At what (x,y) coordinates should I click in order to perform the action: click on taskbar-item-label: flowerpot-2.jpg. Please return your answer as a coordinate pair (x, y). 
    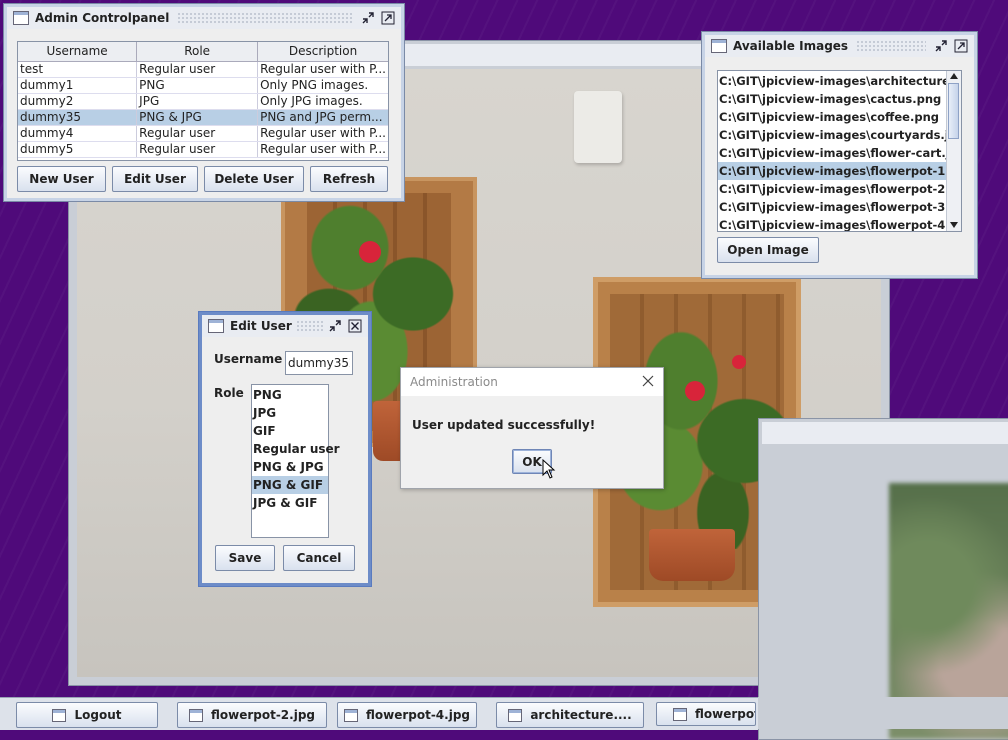
    Looking at the image, I should click on (263, 715).